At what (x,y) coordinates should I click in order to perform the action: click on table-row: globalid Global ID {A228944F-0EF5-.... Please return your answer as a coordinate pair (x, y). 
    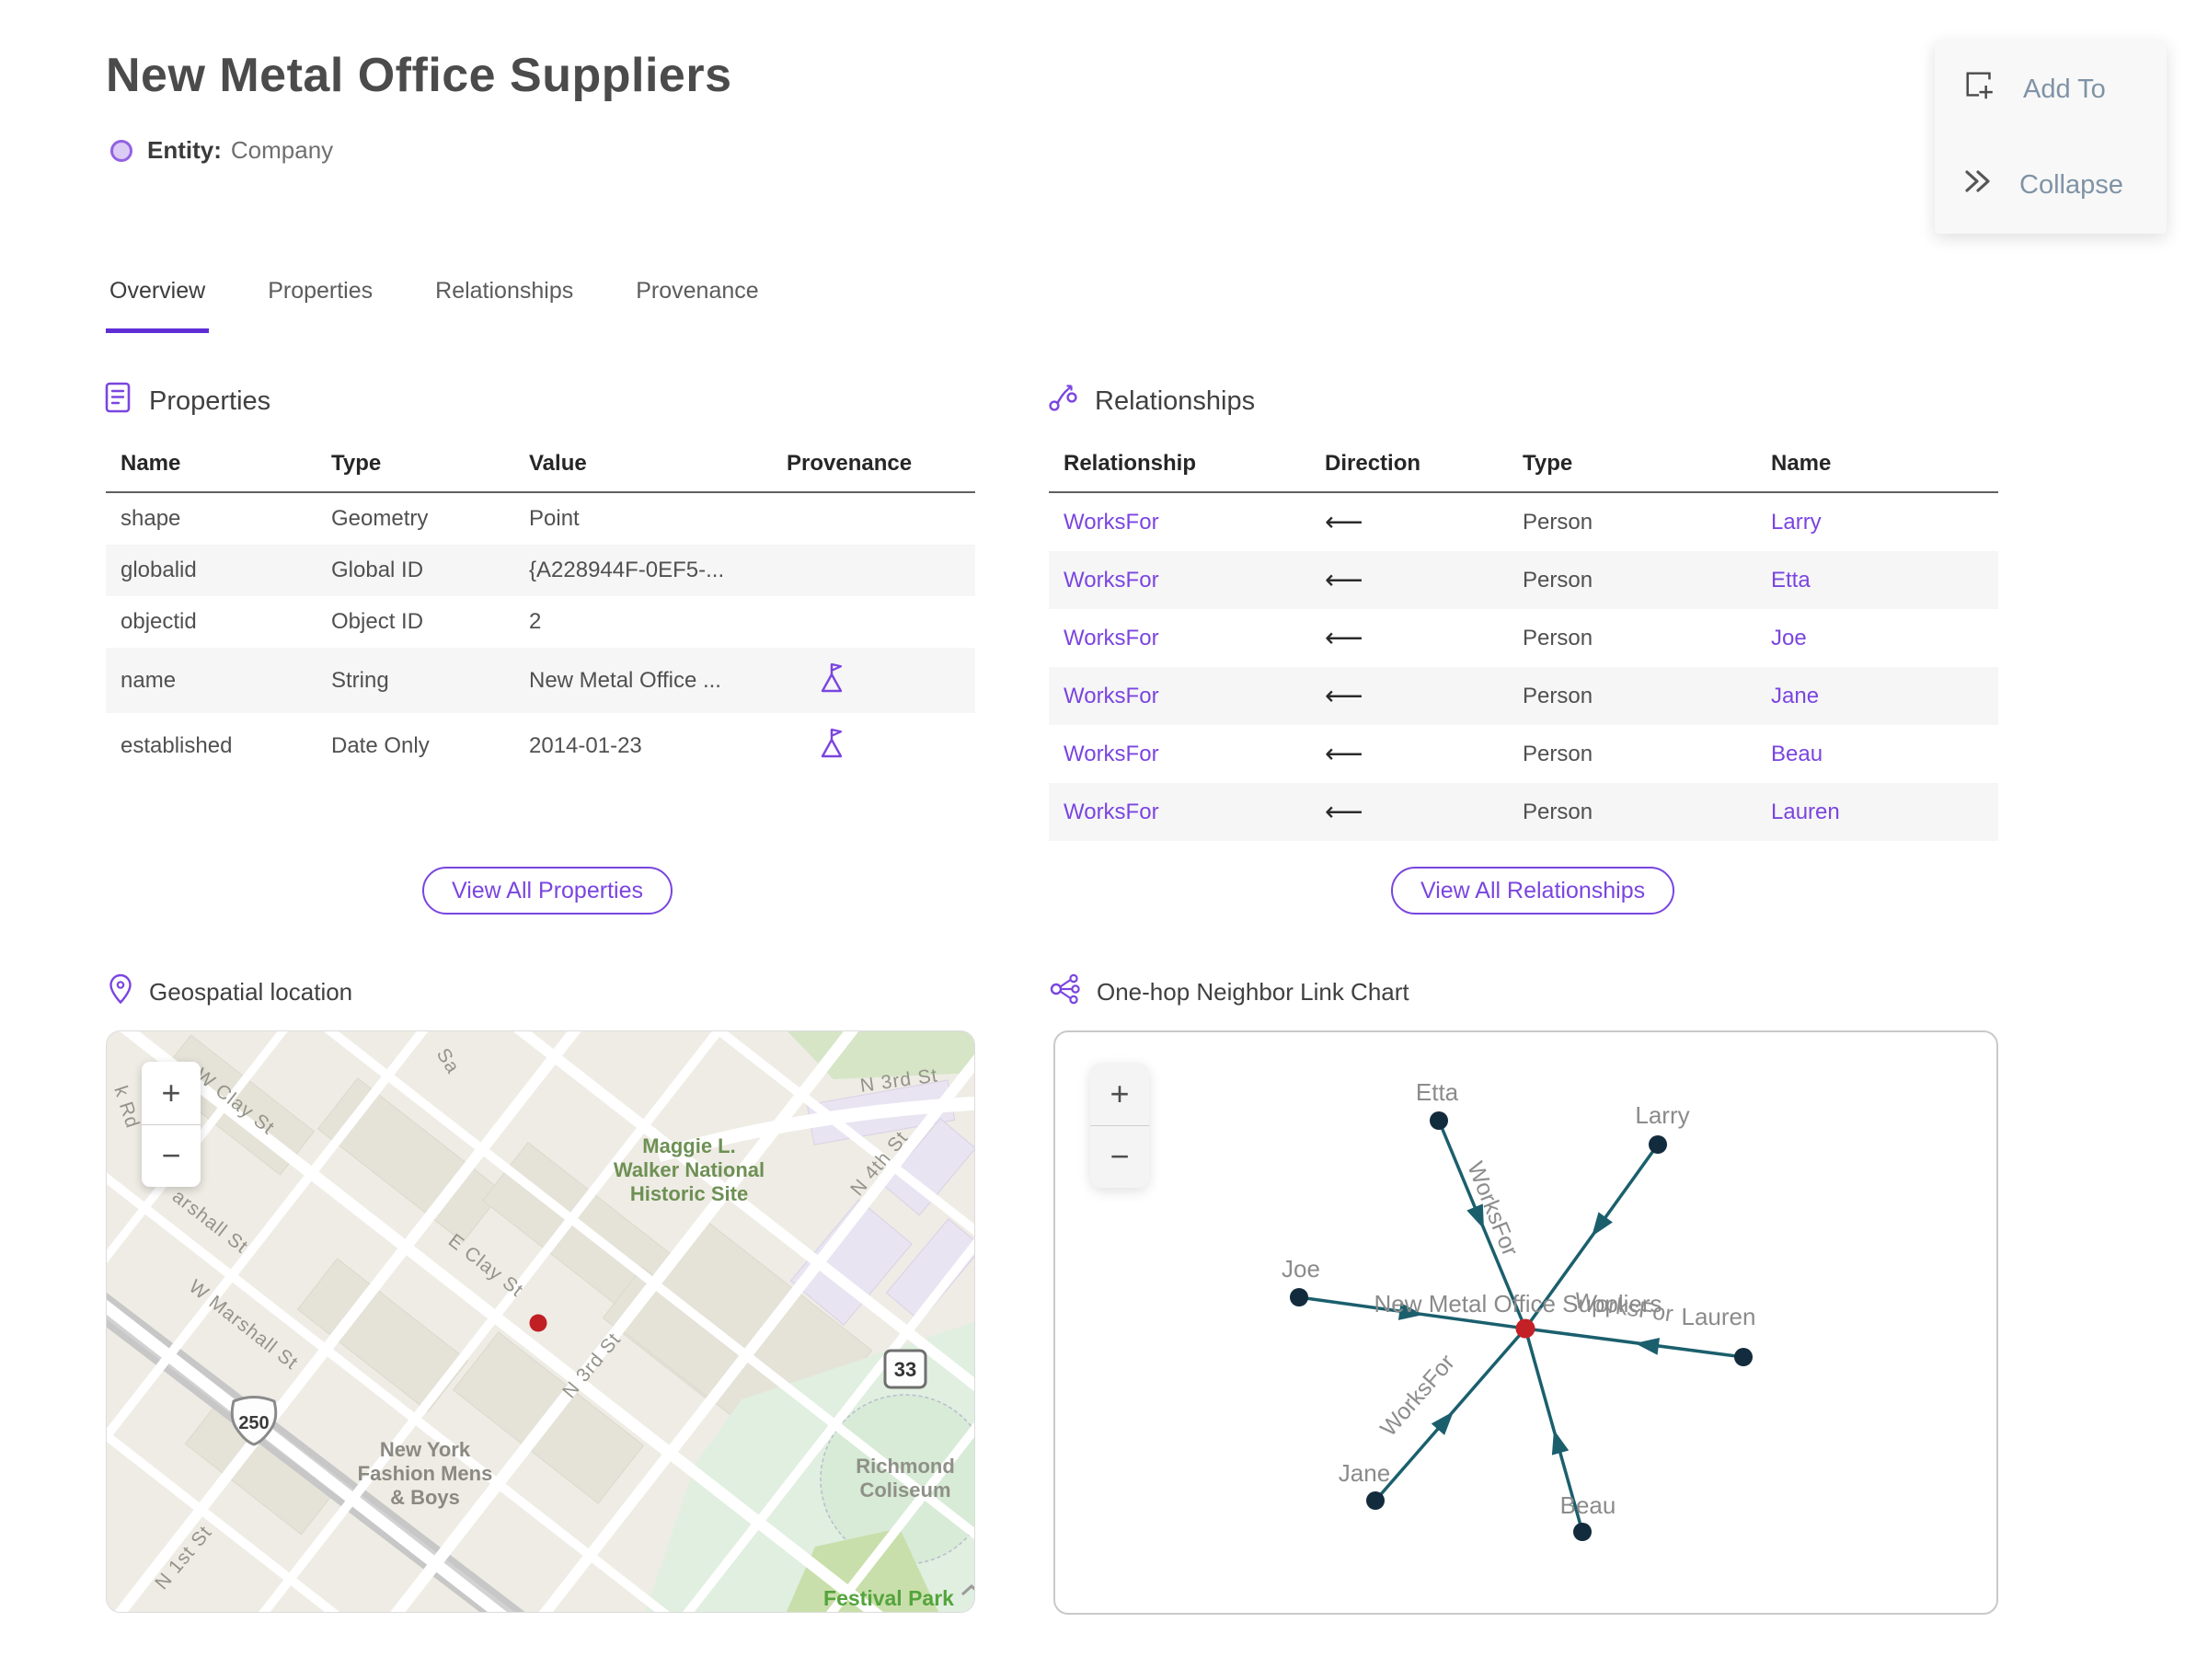
    Looking at the image, I should click on (540, 570).